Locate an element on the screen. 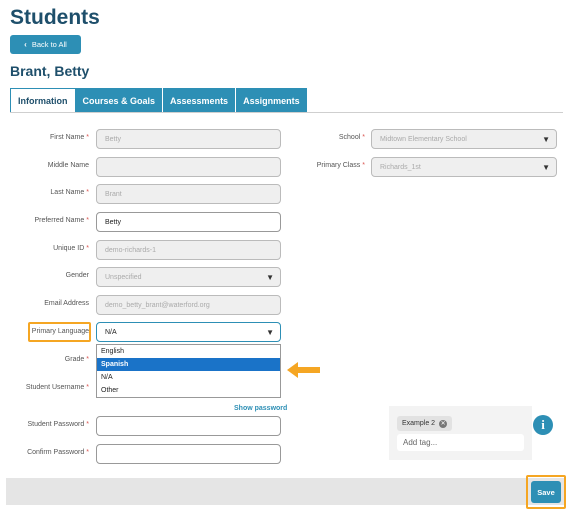  primary-language-label-highlight is located at coordinates (59, 332).